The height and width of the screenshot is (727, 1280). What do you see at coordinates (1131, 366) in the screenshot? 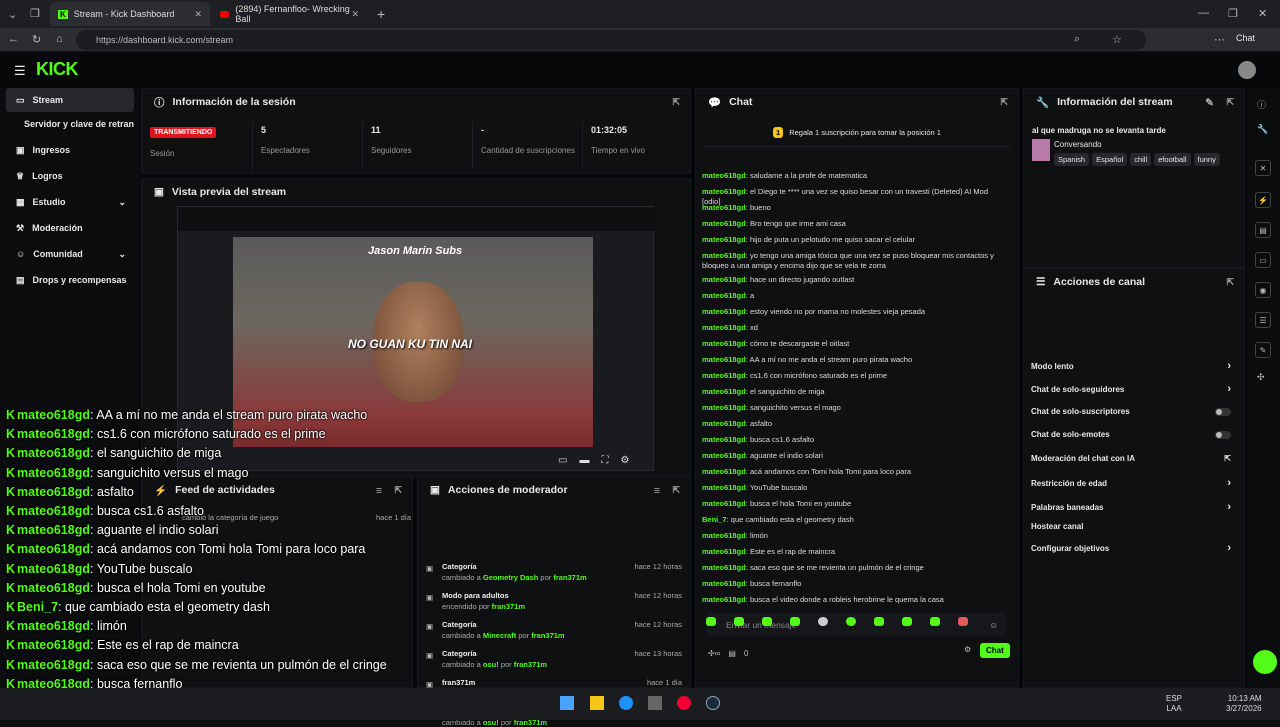
I see `channel-action-item: Modo lento ›` at bounding box center [1131, 366].